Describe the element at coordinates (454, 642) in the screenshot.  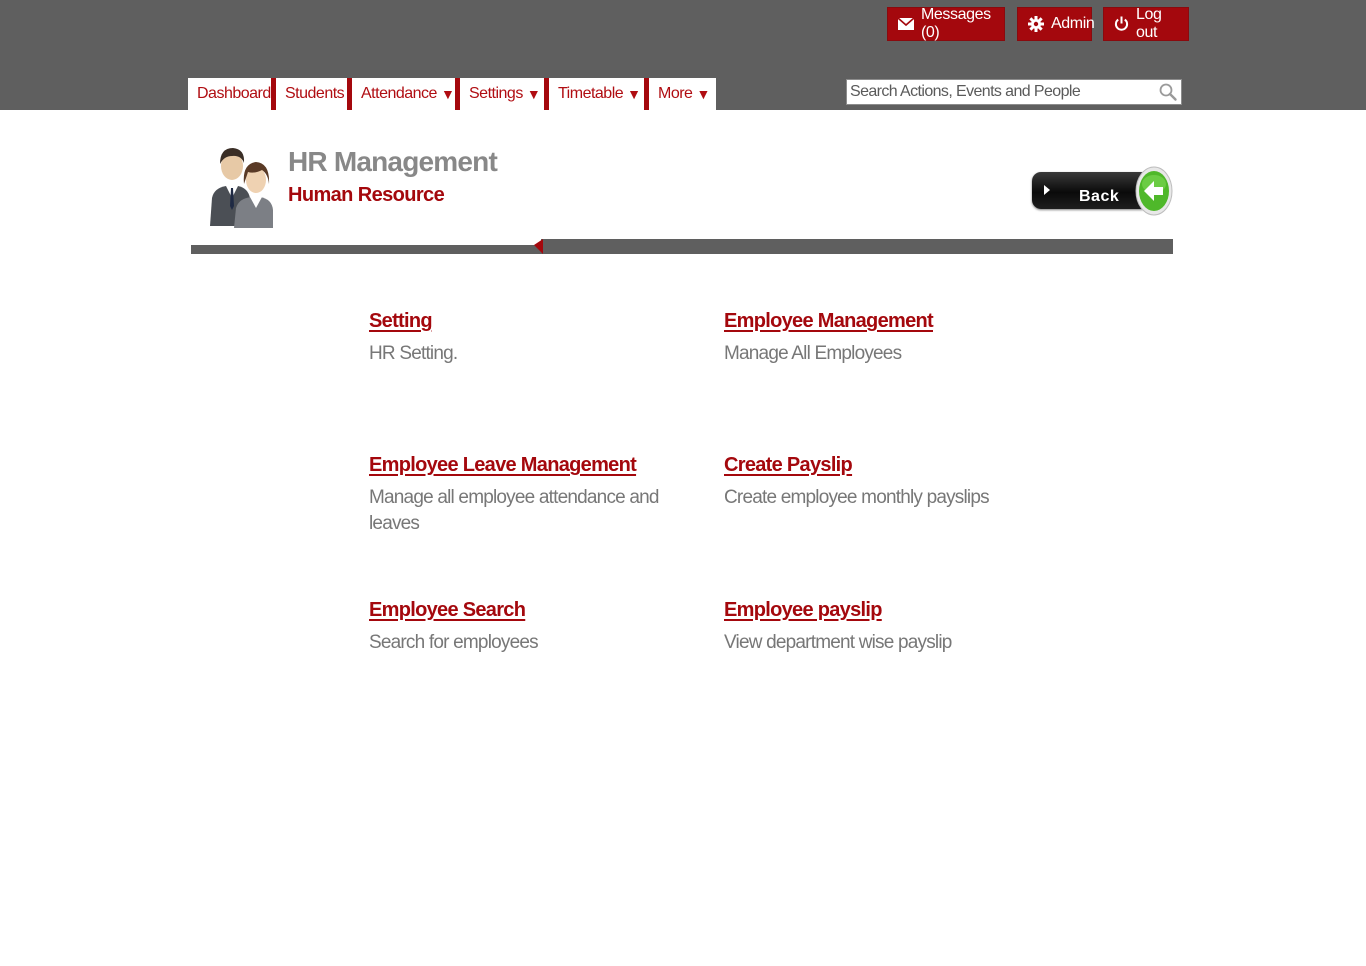
I see `module-description: Search for employees` at that location.